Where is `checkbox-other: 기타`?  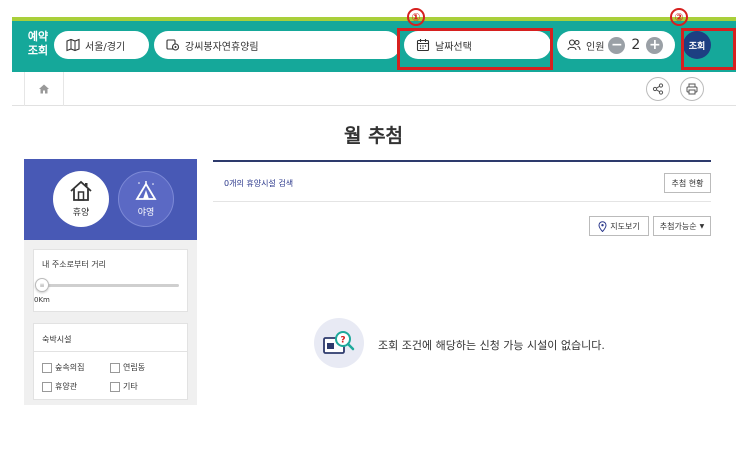 checkbox-other: 기타 is located at coordinates (124, 386).